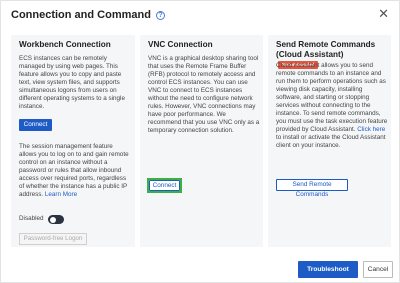  What do you see at coordinates (312, 188) in the screenshot?
I see `send-remote-commands-button: Send Remote Commands` at bounding box center [312, 188].